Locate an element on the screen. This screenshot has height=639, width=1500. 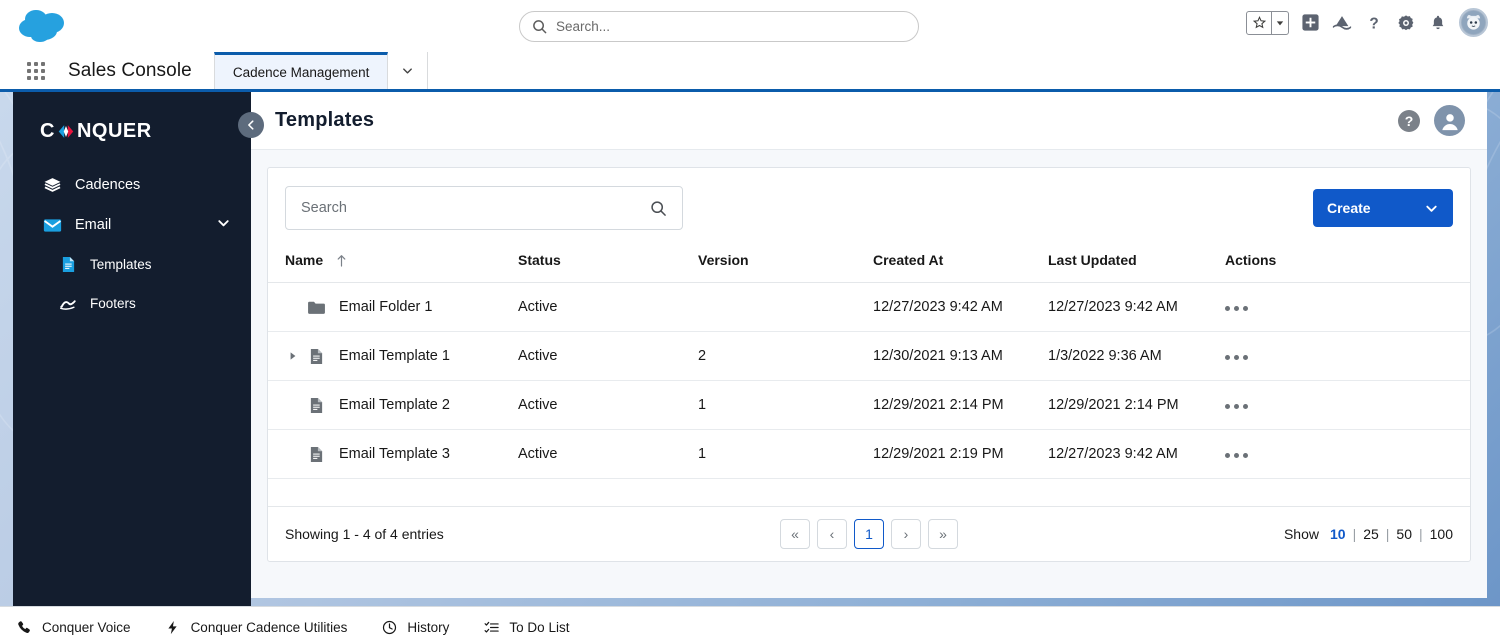
mountain-icon is located at coordinates (1342, 23).